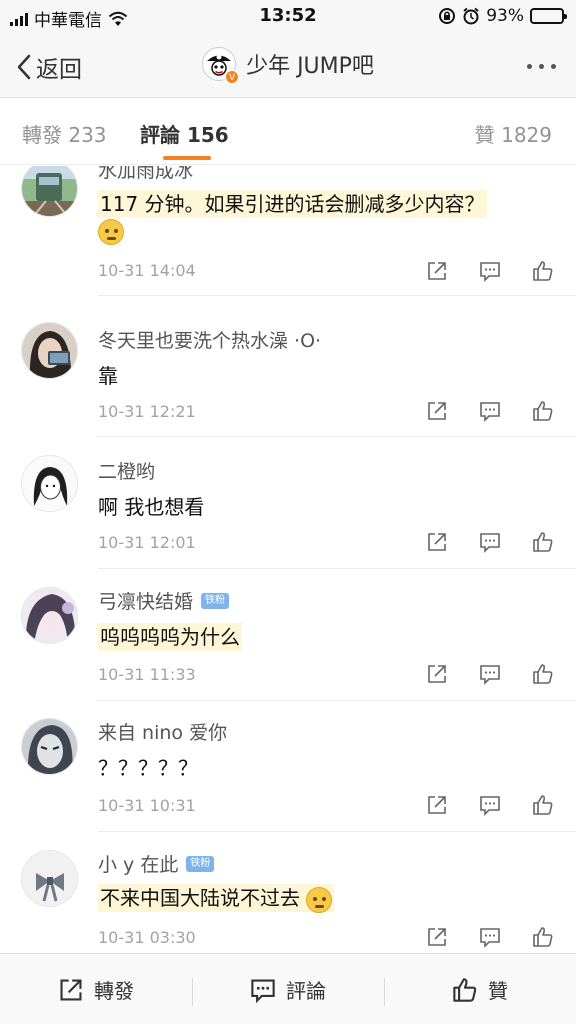 This screenshot has height=1024, width=576. Describe the element at coordinates (310, 66) in the screenshot. I see `group-name: 少年 JUMP吧` at that location.